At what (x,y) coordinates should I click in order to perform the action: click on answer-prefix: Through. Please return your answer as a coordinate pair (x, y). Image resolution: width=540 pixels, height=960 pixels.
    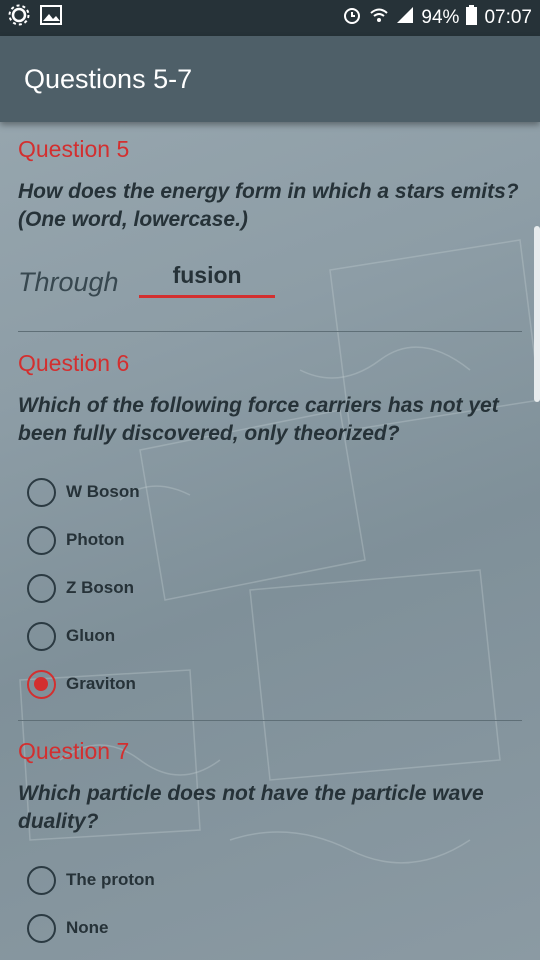
    Looking at the image, I should click on (68, 282).